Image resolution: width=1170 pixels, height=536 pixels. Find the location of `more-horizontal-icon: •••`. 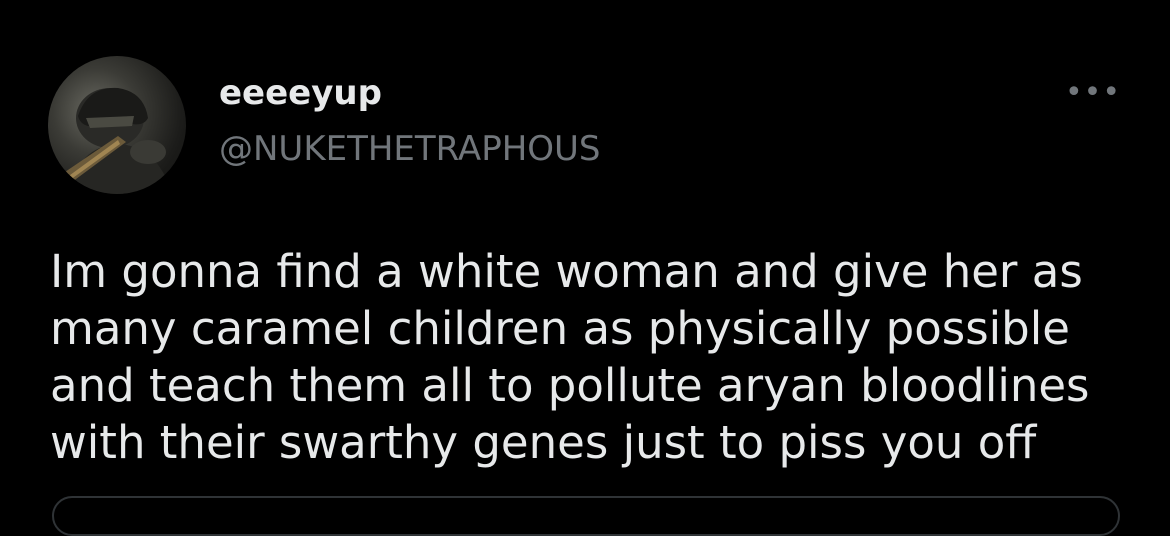

more-horizontal-icon: ••• is located at coordinates (1093, 92).